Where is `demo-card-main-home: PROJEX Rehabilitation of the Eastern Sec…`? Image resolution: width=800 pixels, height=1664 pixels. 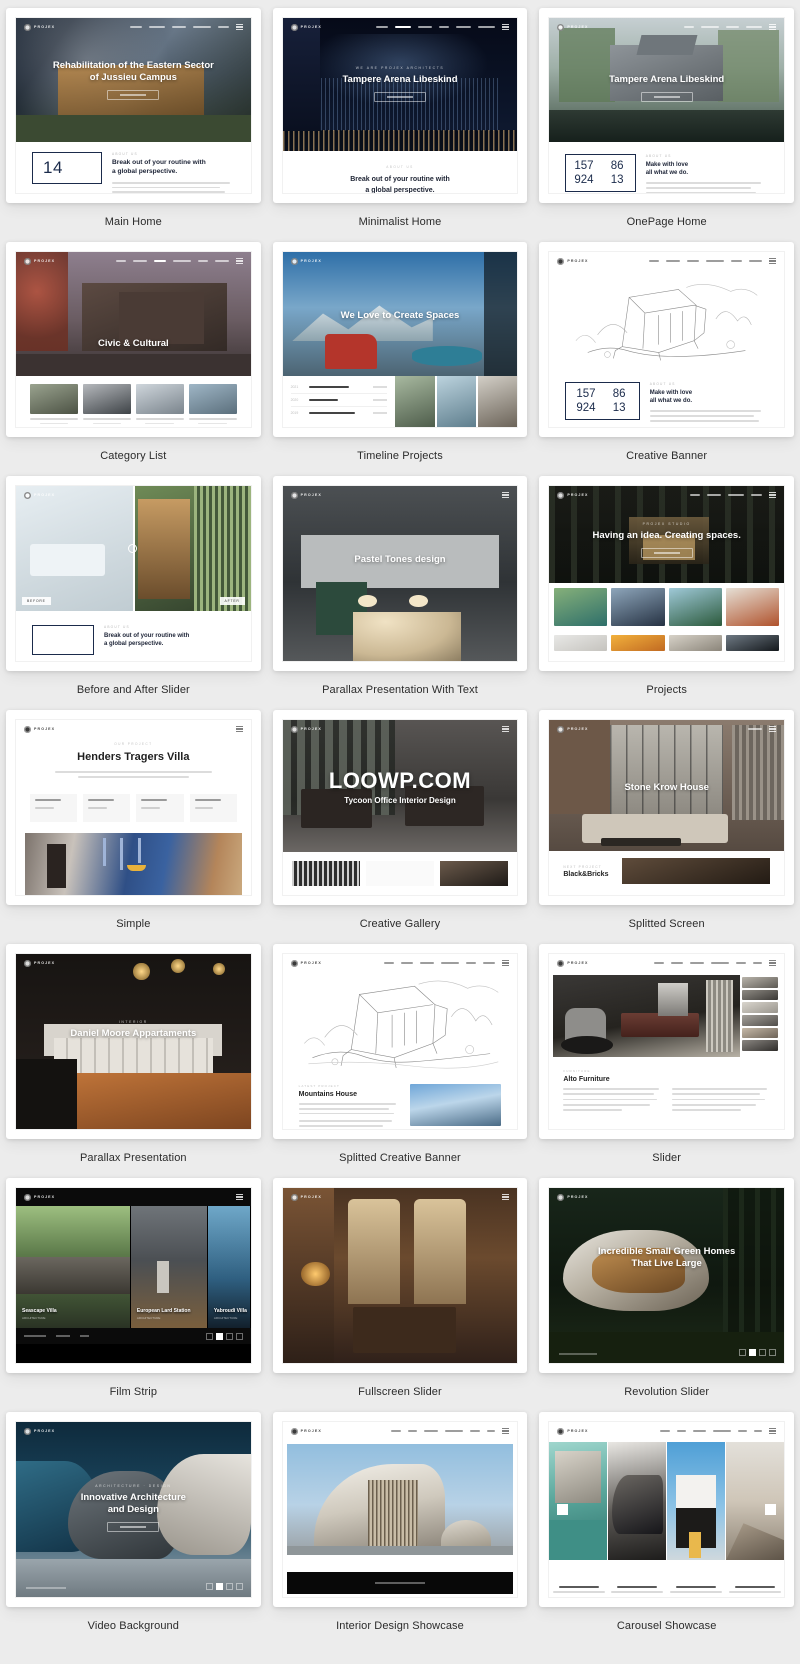 demo-card-main-home: PROJEX Rehabilitation of the Eastern Sec… is located at coordinates (133, 105).